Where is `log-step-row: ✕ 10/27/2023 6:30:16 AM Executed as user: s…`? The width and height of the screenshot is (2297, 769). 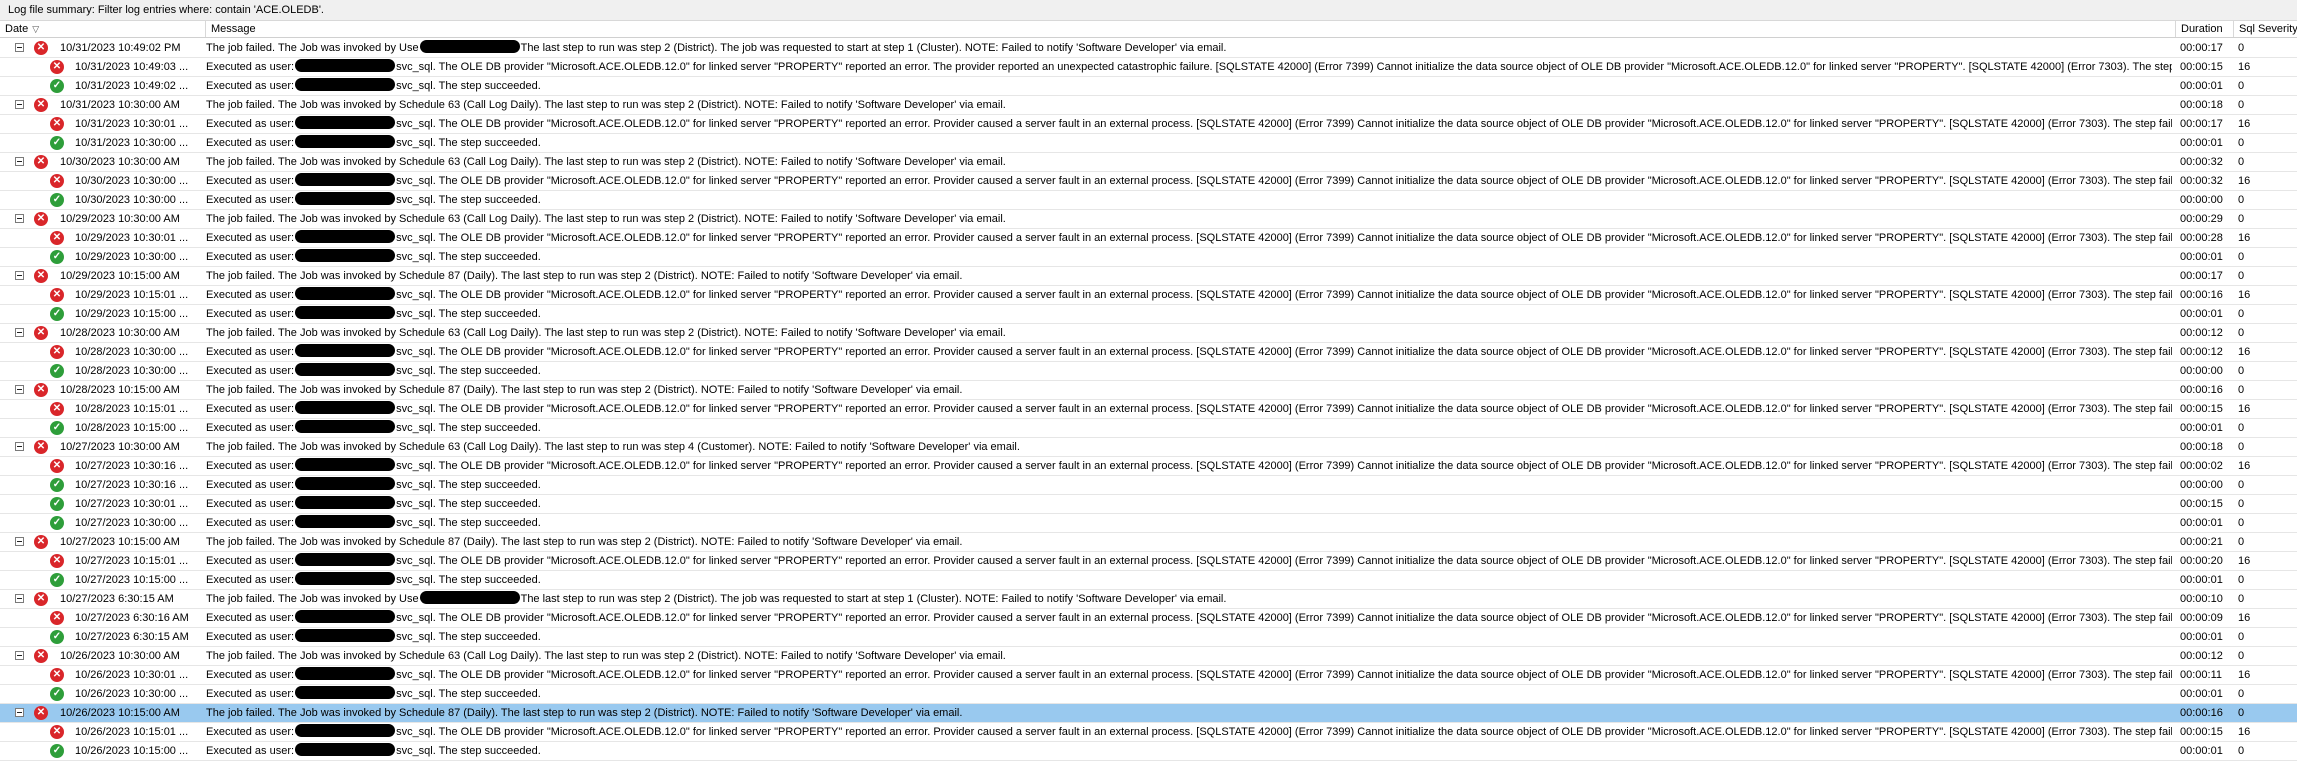
log-step-row: ✕ 10/27/2023 6:30:16 AM Executed as user: s… is located at coordinates (1148, 618).